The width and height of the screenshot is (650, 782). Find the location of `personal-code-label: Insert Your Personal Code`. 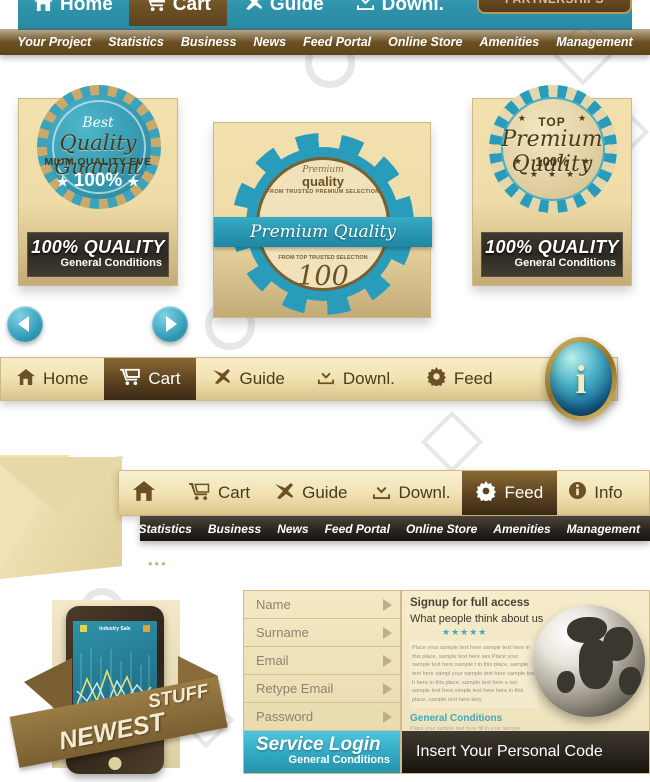

personal-code-label: Insert Your Personal Code is located at coordinates (509, 751).